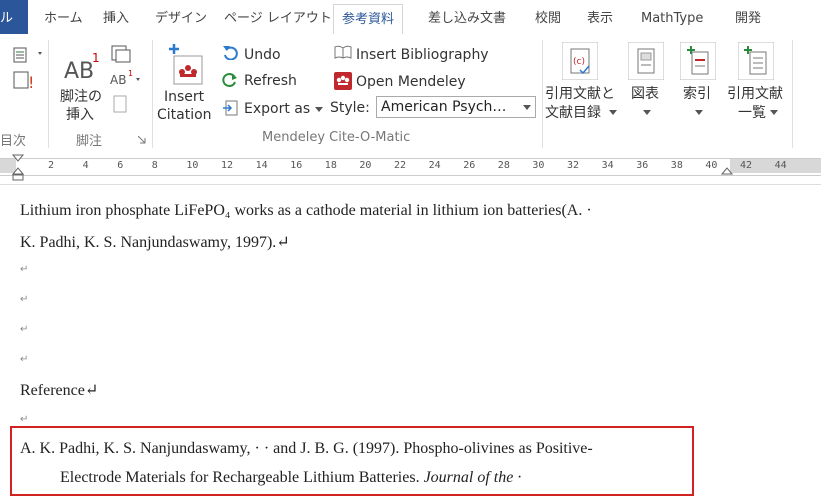 The height and width of the screenshot is (496, 821). What do you see at coordinates (116, 19) in the screenshot?
I see `tab-insert: 挿入` at bounding box center [116, 19].